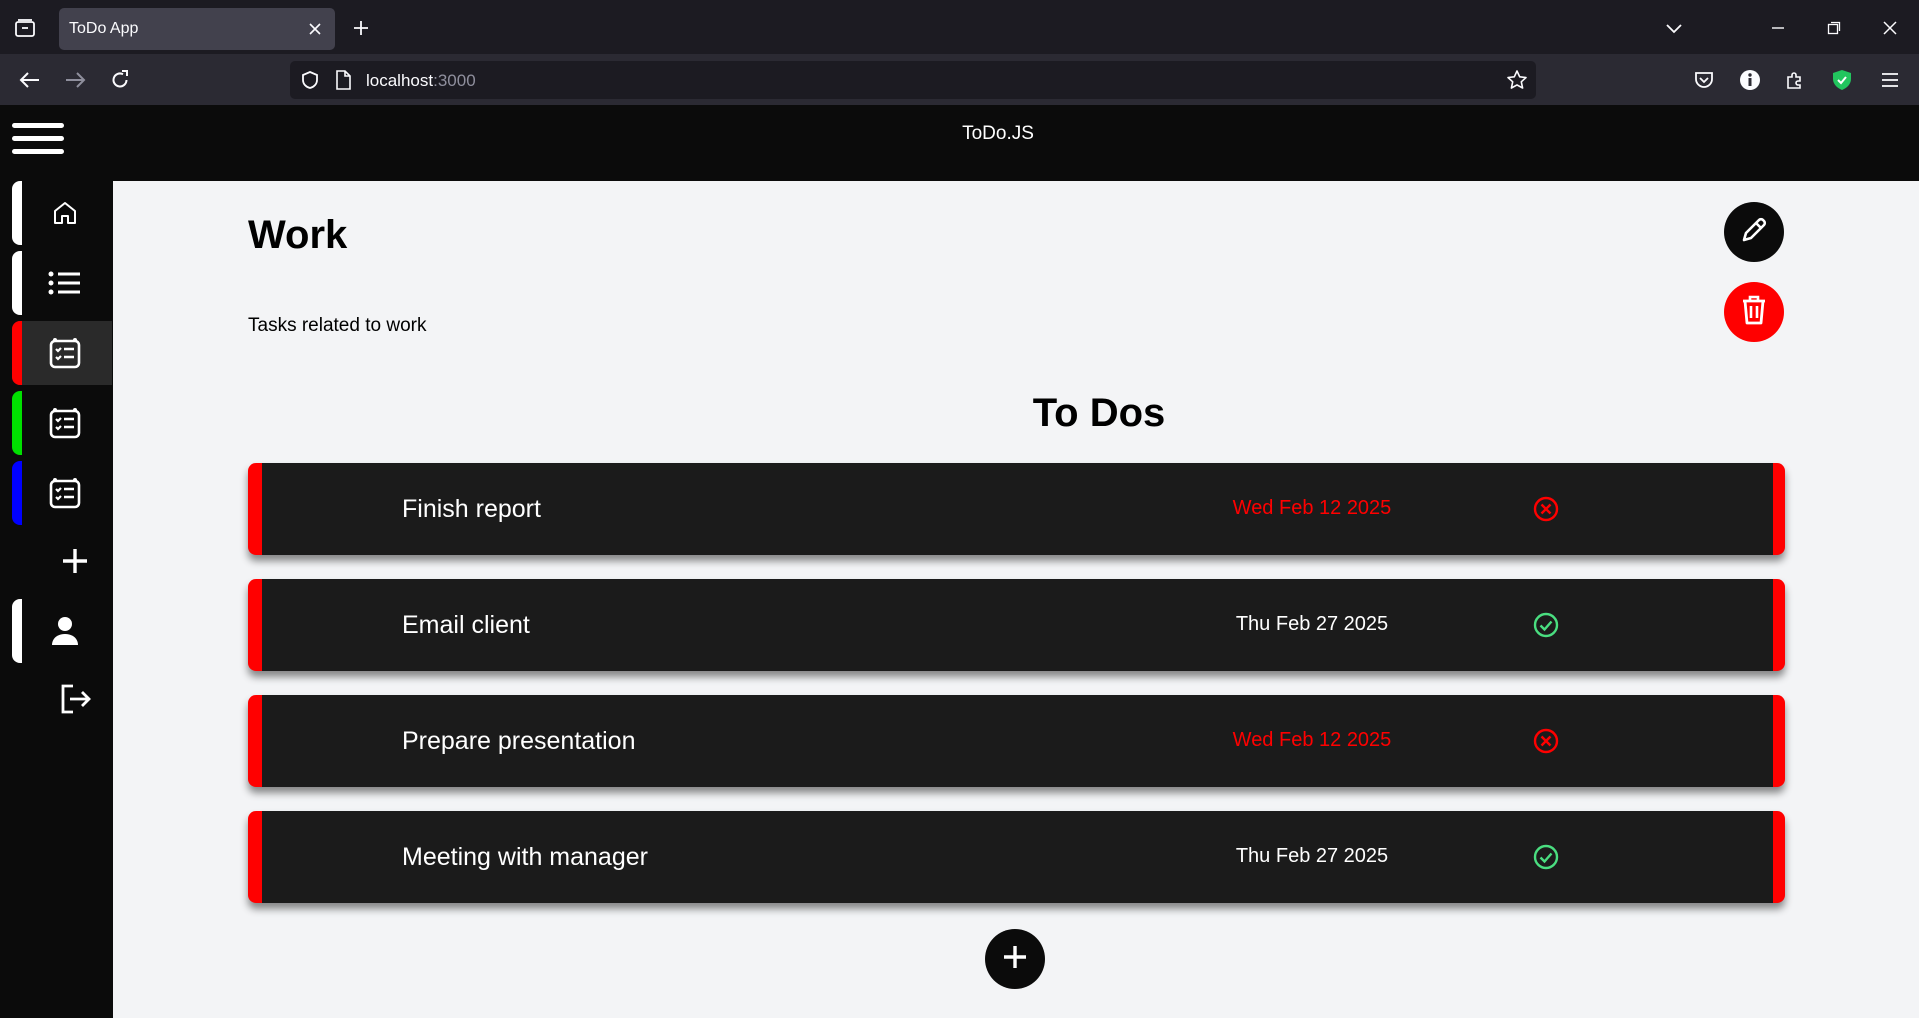 Image resolution: width=1919 pixels, height=1018 pixels. What do you see at coordinates (1016, 625) in the screenshot?
I see `todo-item: Email client Thu Feb 27 2025` at bounding box center [1016, 625].